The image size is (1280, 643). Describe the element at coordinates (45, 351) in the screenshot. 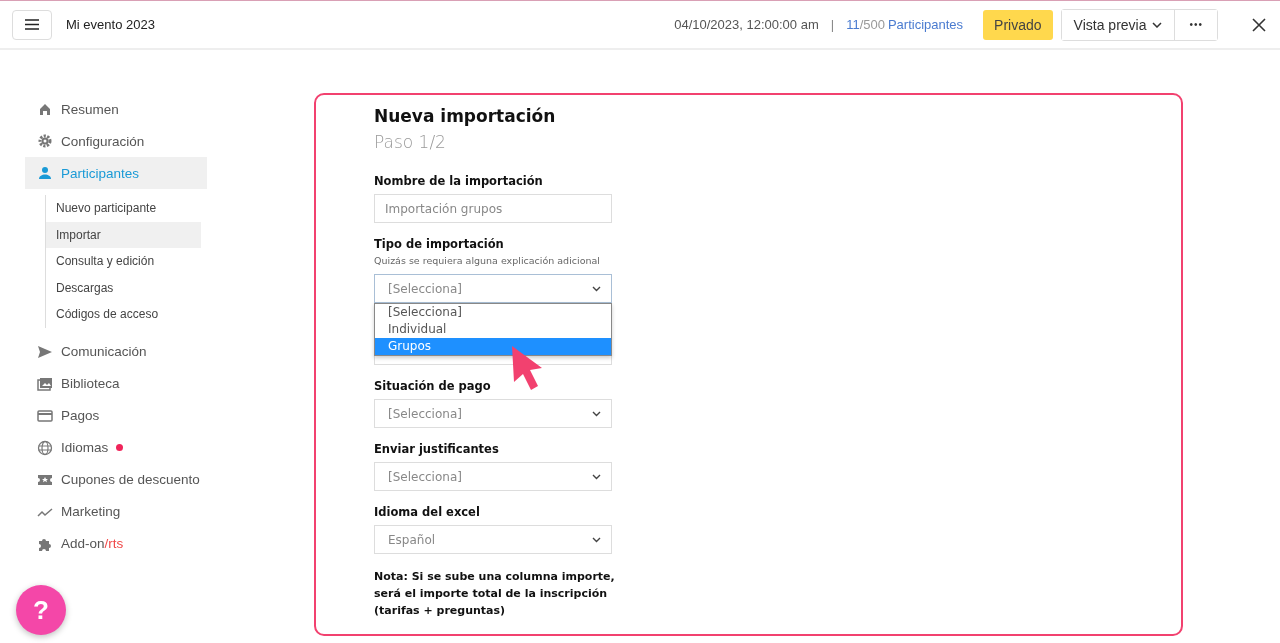

I see `send-icon` at that location.